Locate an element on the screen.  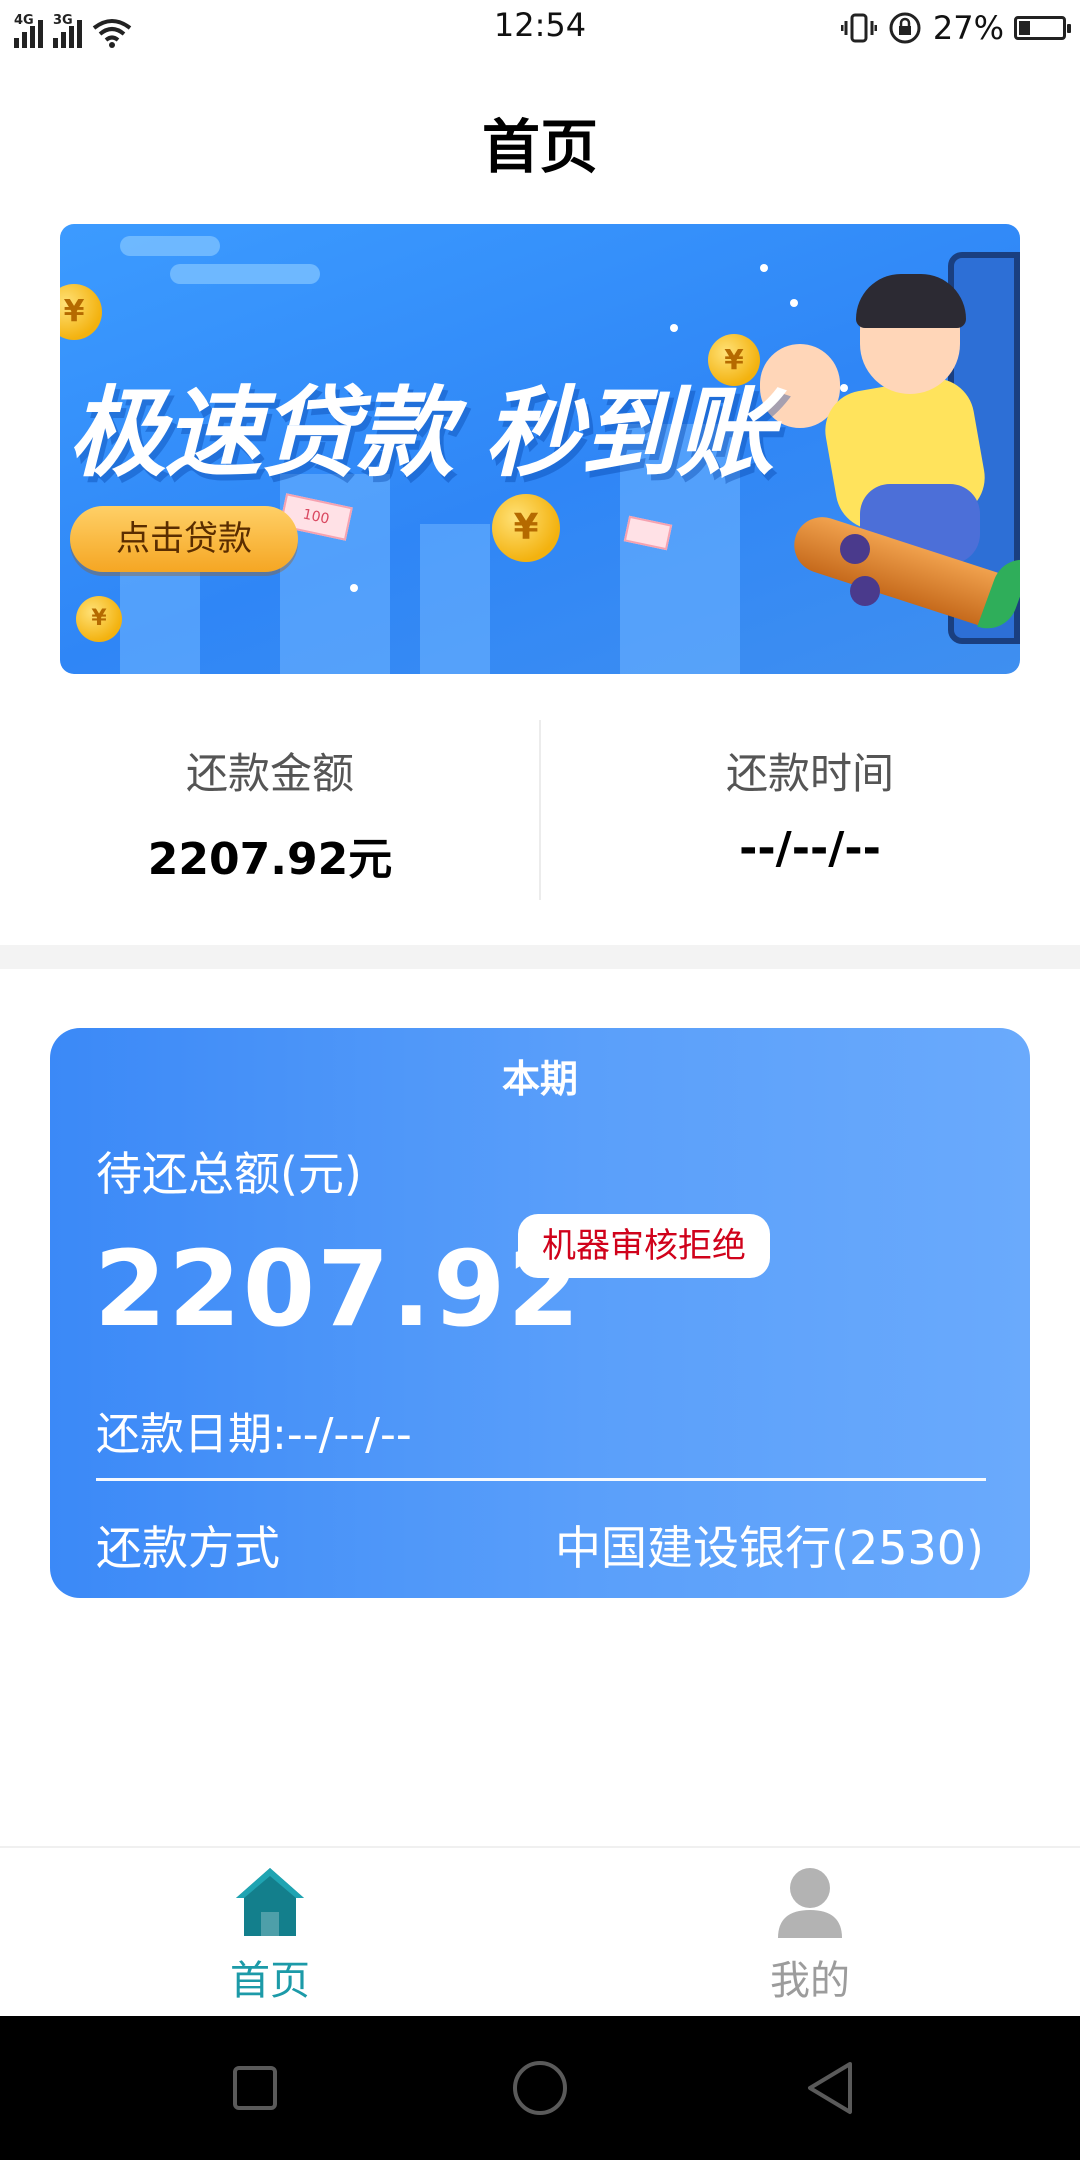
apply-loan-button: 点击贷款 is located at coordinates (184, 539).